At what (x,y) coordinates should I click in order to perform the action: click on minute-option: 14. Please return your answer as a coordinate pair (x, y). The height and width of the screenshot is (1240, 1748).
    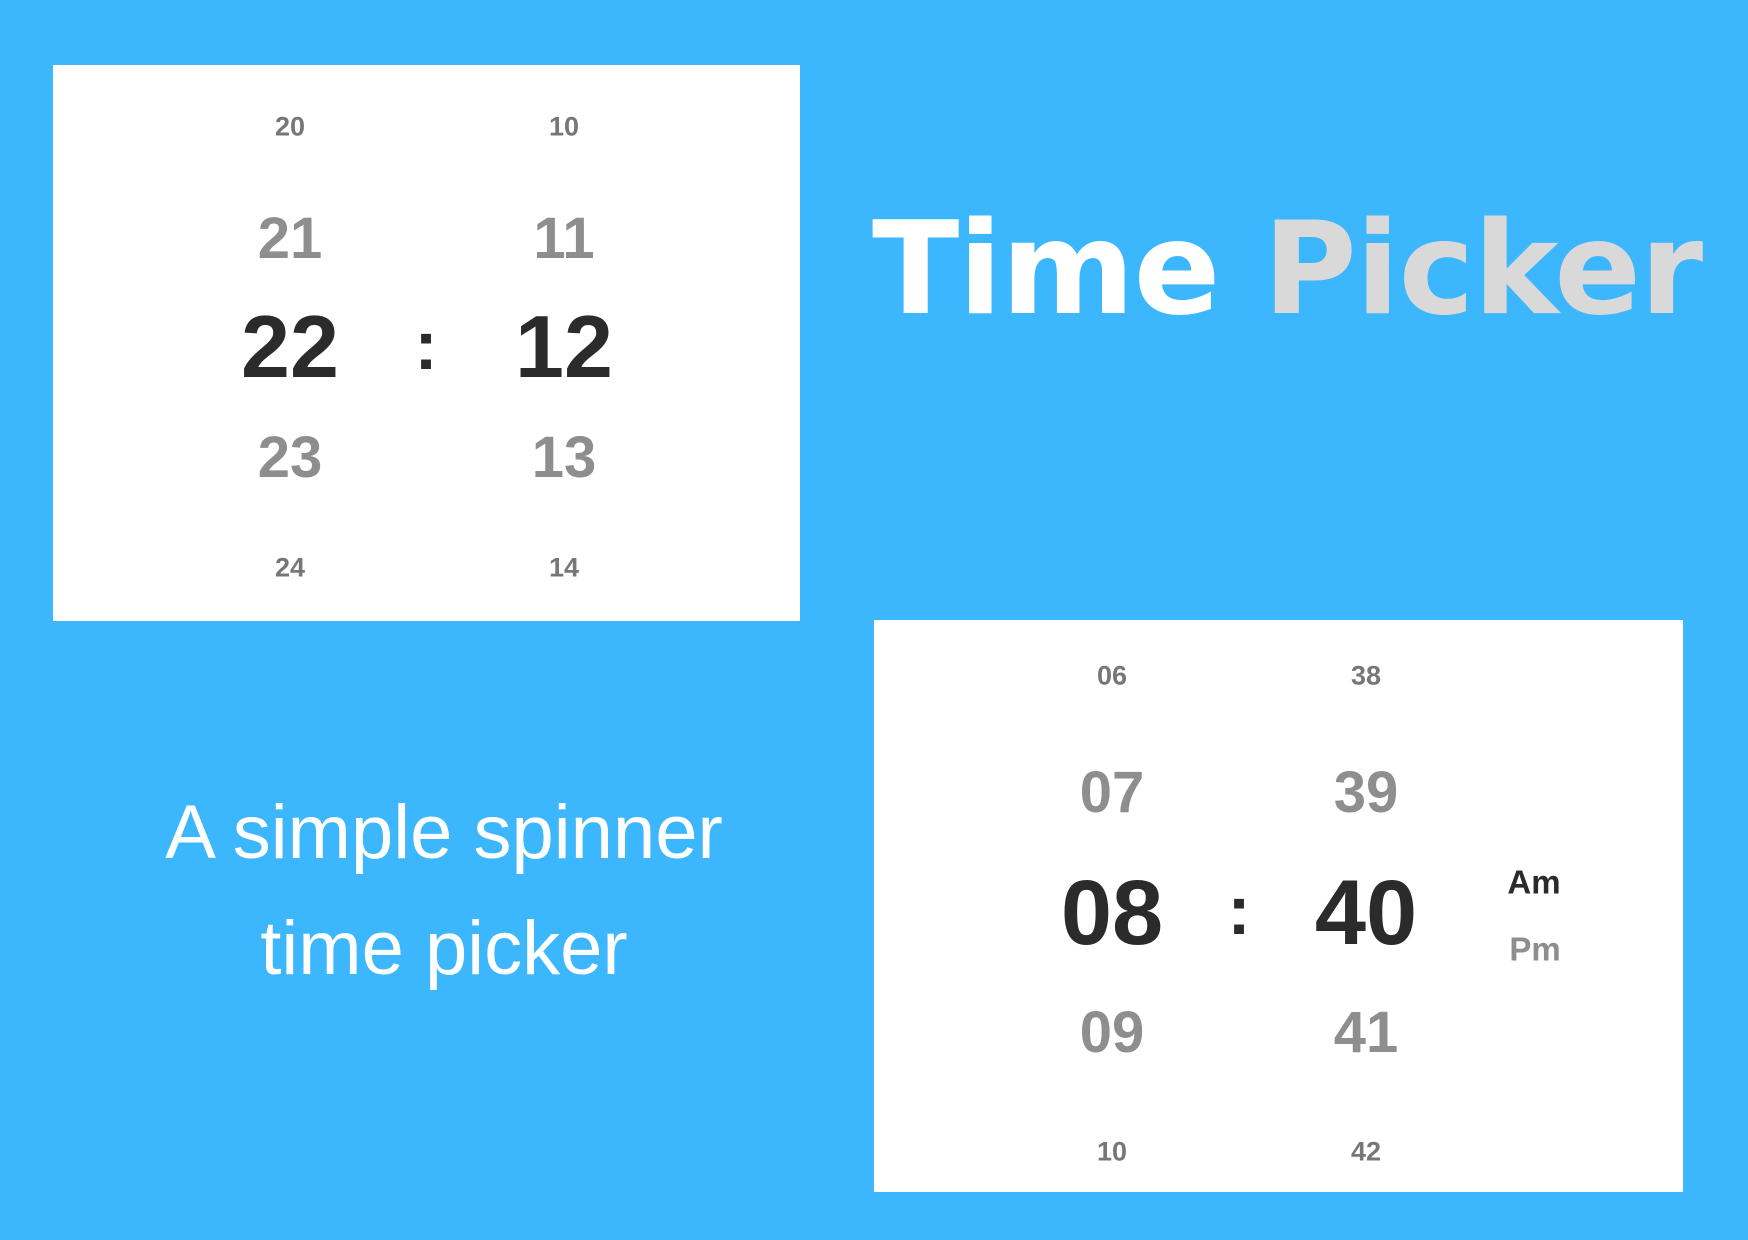
    Looking at the image, I should click on (564, 568).